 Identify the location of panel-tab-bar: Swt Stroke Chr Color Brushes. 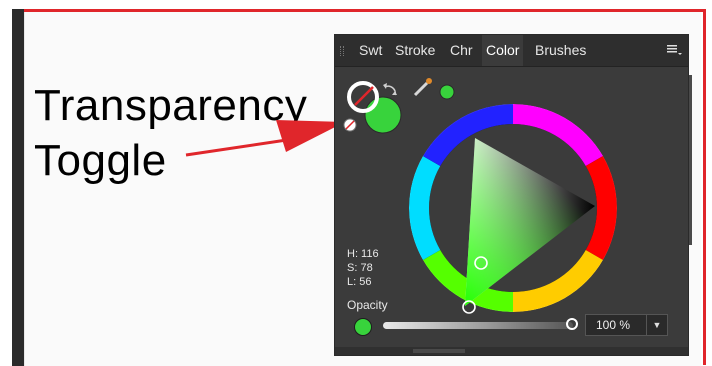
(511, 51).